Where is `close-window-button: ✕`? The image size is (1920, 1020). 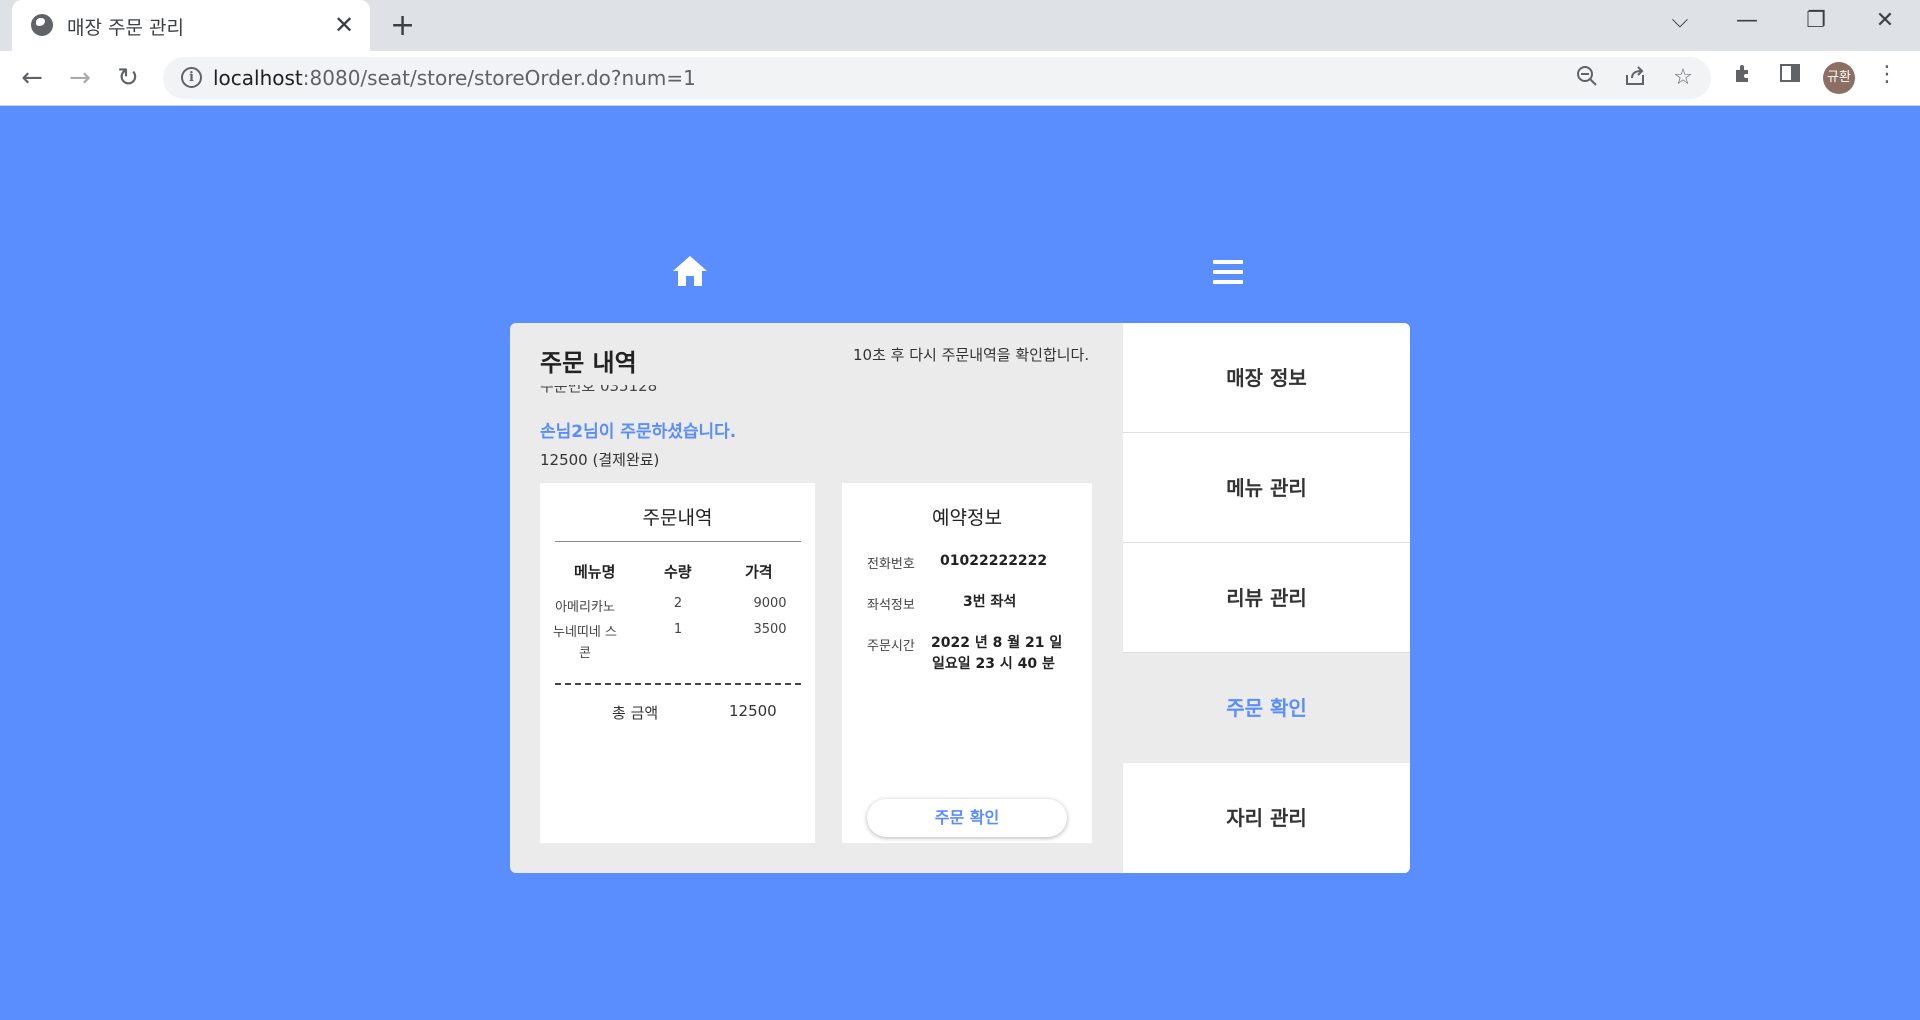 close-window-button: ✕ is located at coordinates (1885, 20).